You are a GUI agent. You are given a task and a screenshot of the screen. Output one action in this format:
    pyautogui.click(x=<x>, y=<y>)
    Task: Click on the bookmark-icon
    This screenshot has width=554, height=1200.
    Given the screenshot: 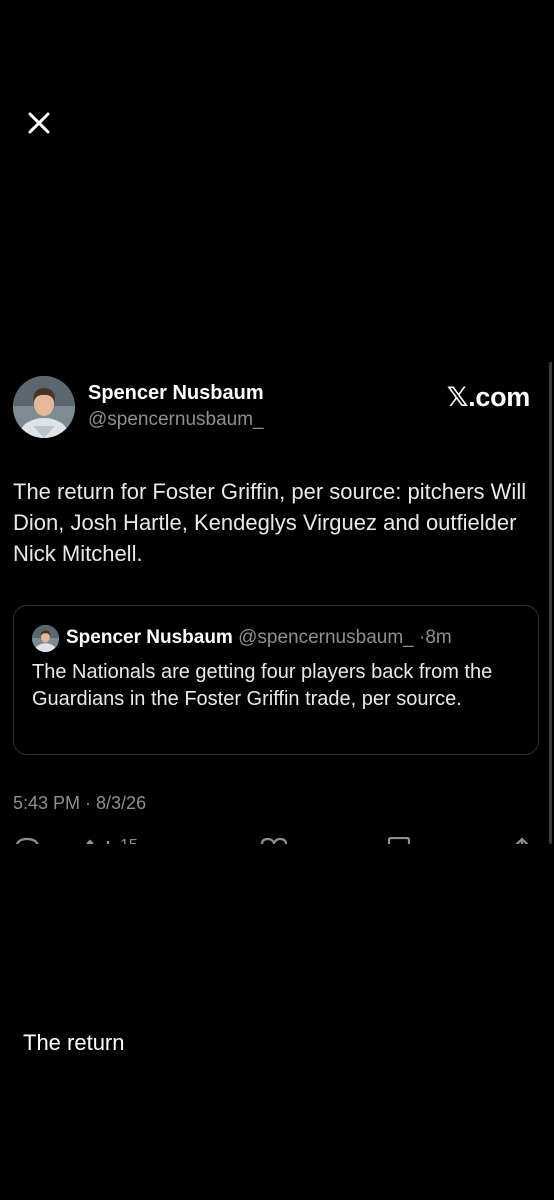 What is the action you would take?
    pyautogui.click(x=399, y=840)
    